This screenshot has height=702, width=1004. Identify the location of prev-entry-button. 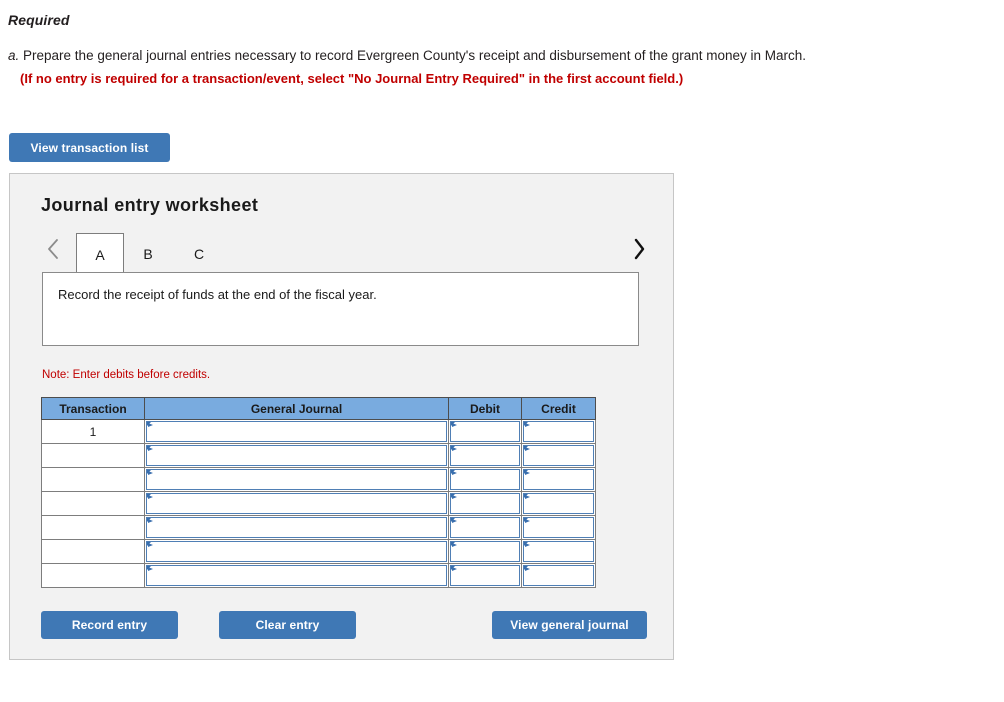
(53, 251).